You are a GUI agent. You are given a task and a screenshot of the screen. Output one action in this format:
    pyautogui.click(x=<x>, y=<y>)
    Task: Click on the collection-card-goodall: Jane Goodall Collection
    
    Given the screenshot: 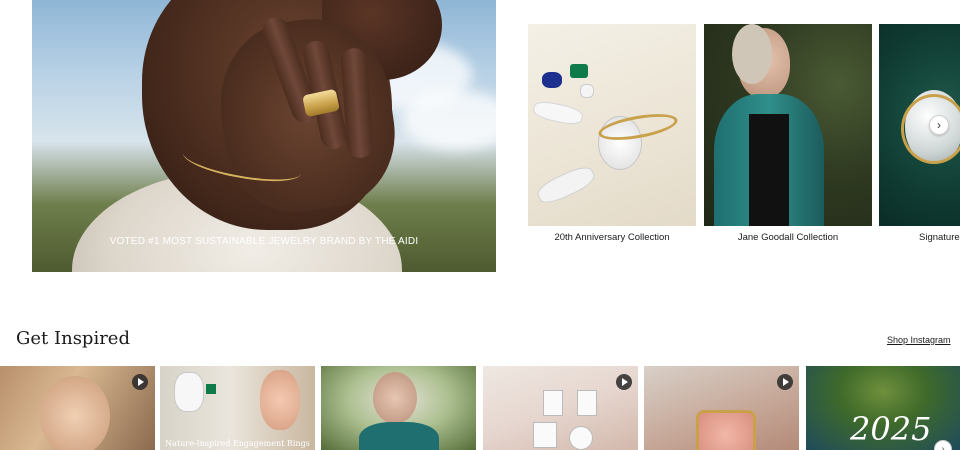 What is the action you would take?
    pyautogui.click(x=788, y=133)
    